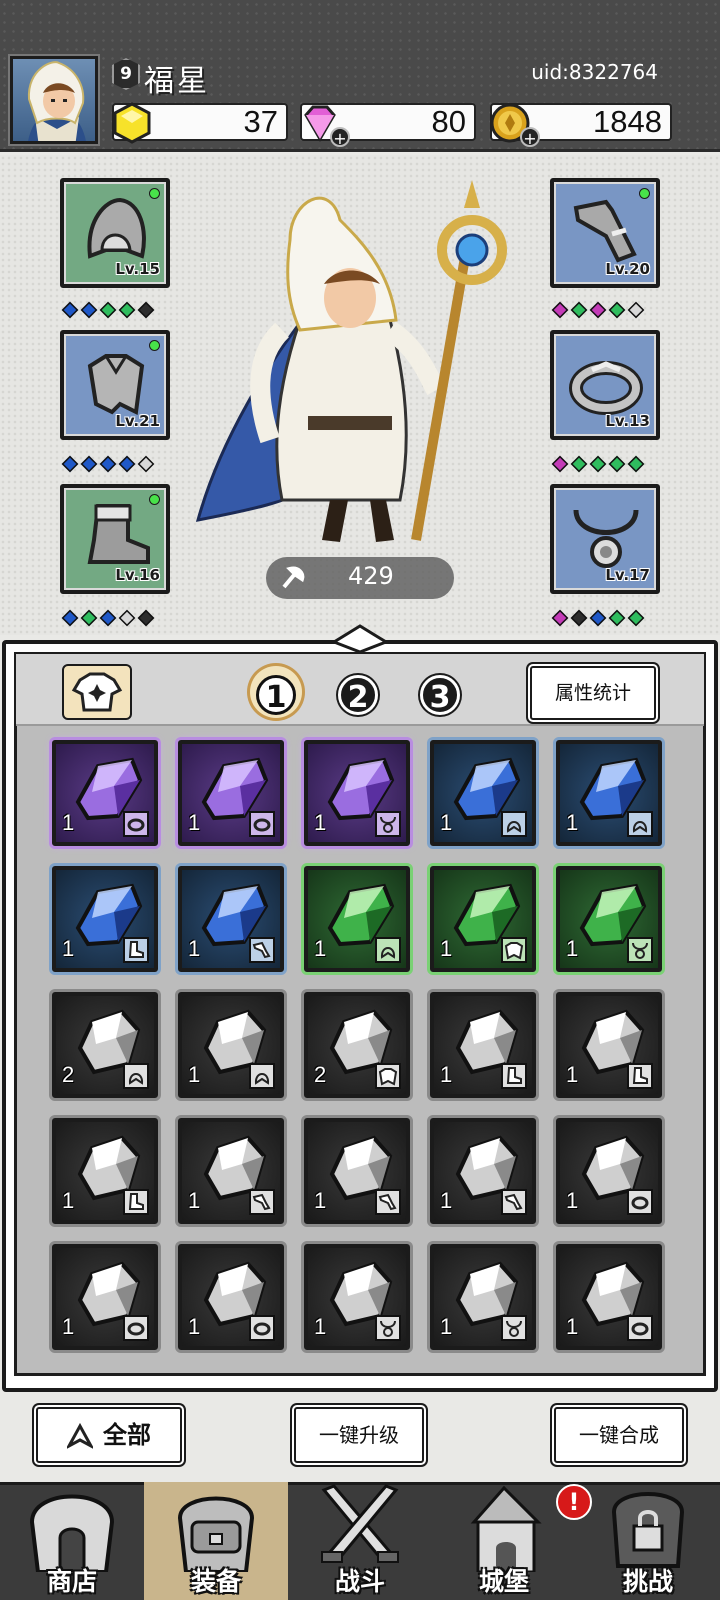 Image resolution: width=720 pixels, height=1600 pixels. What do you see at coordinates (360, 638) in the screenshot?
I see `collapse-handle-icon` at bounding box center [360, 638].